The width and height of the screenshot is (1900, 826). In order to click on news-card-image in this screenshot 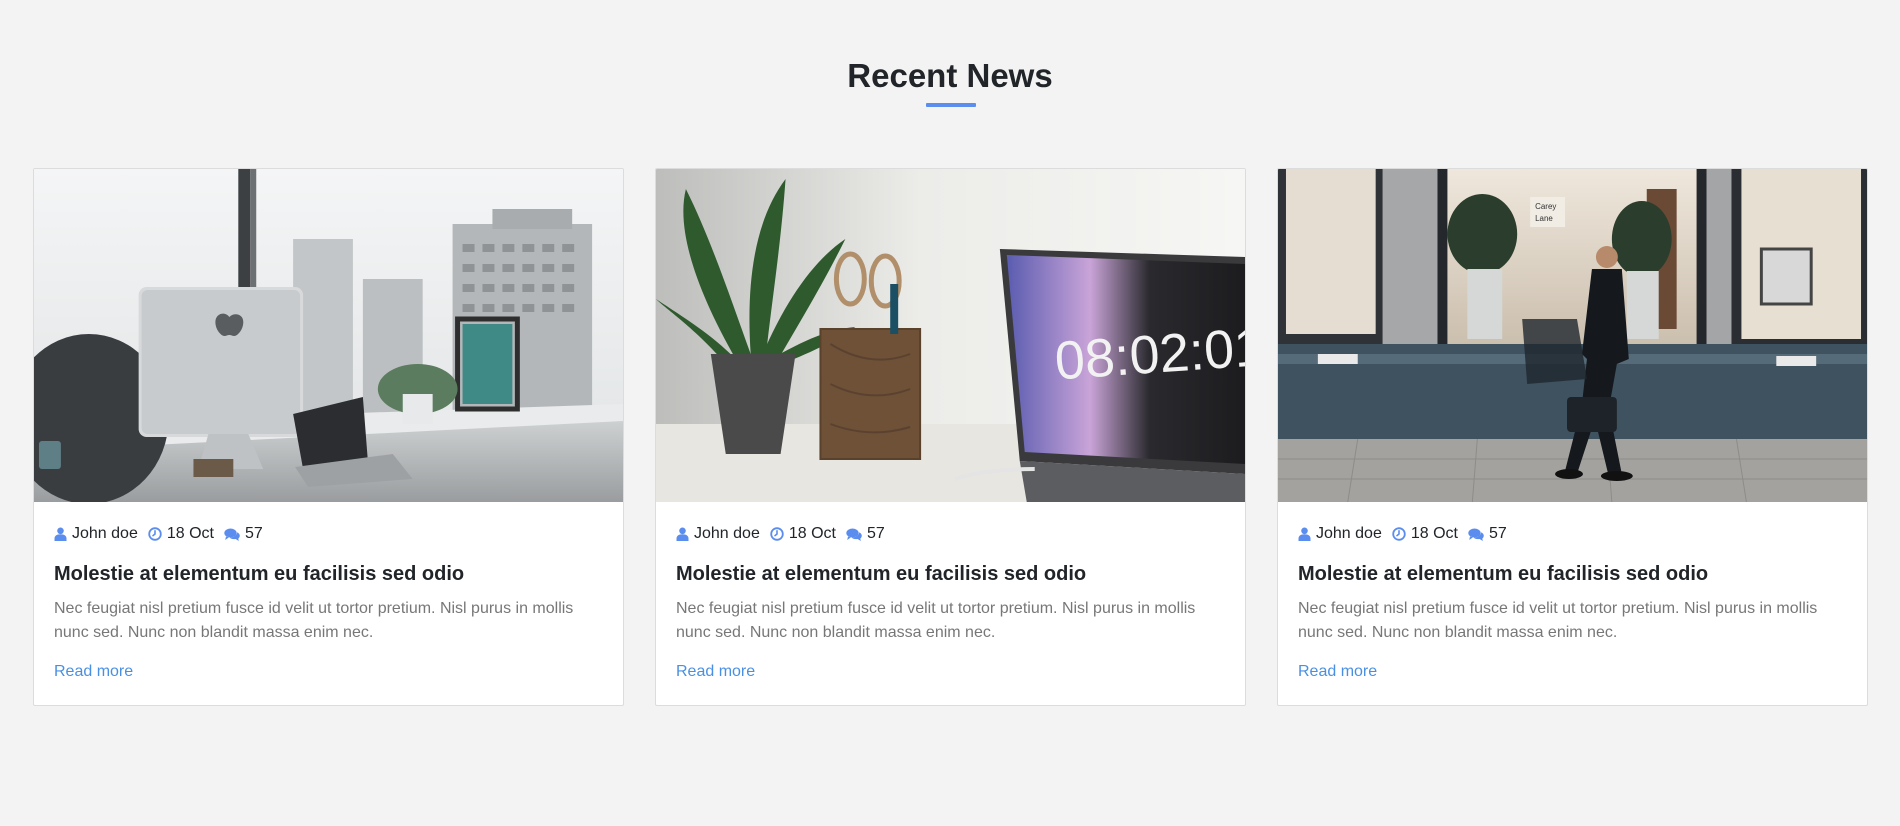, I will do `click(328, 335)`.